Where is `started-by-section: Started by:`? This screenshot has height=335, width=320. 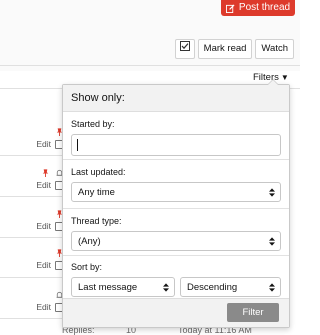 started-by-section: Started by: is located at coordinates (176, 136).